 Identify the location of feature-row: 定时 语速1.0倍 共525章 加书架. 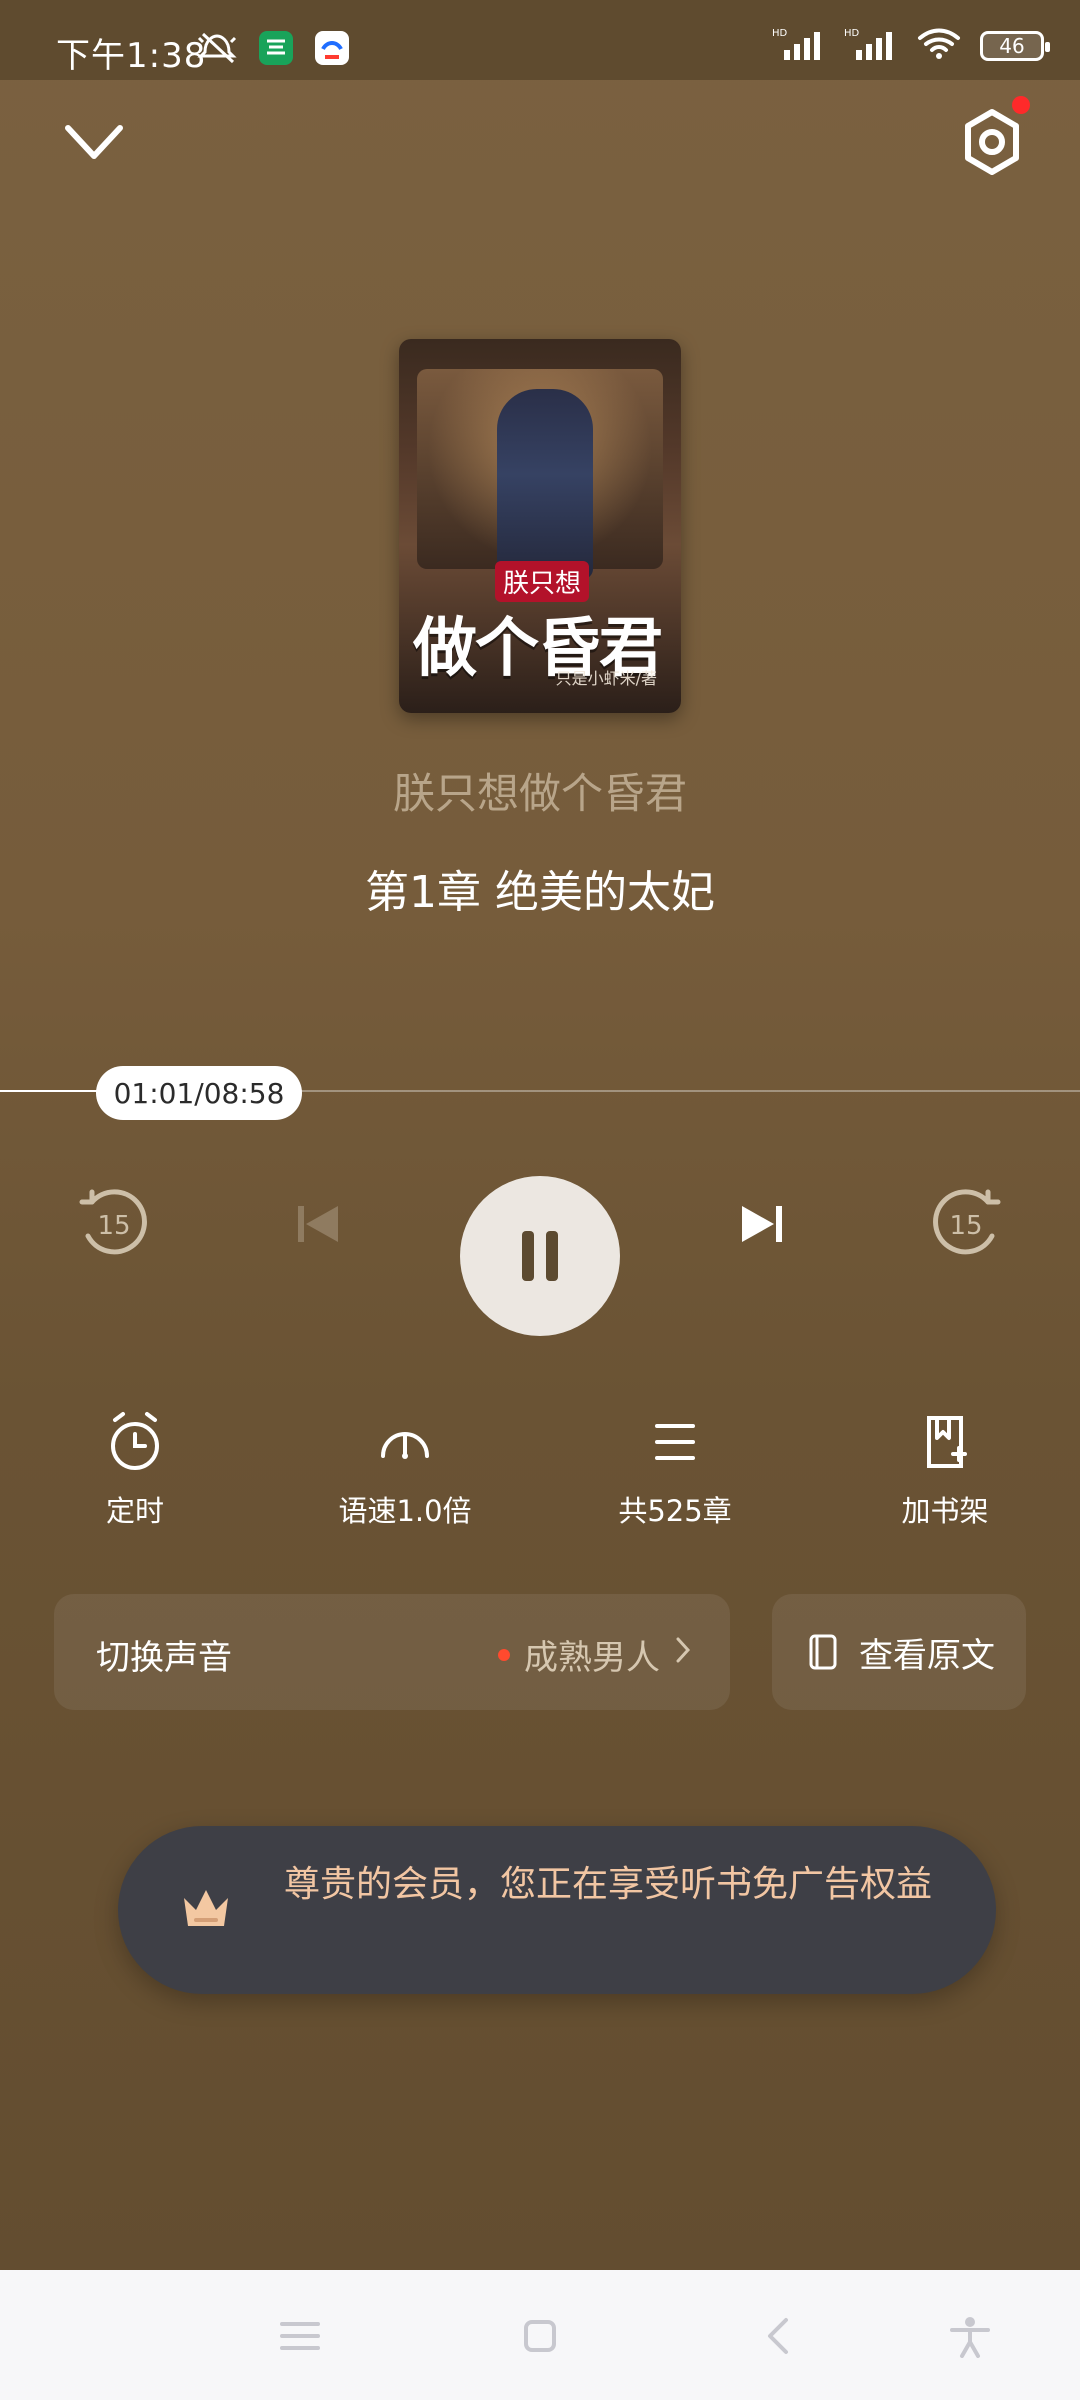
(540, 1469).